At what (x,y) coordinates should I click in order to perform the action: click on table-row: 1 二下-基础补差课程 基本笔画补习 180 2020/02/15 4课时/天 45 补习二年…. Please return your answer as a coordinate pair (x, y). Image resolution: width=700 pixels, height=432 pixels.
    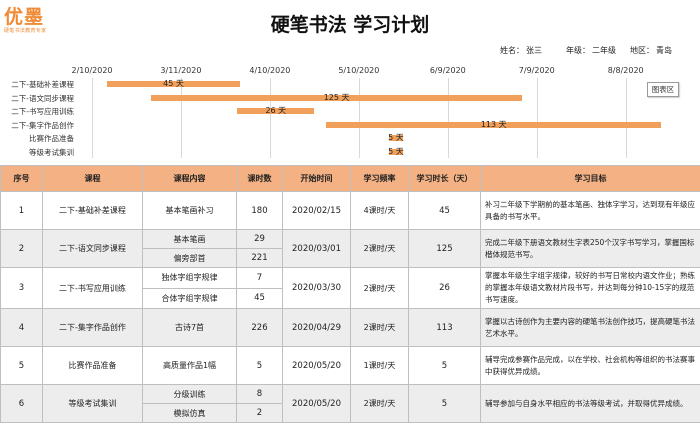
    Looking at the image, I should click on (350, 210).